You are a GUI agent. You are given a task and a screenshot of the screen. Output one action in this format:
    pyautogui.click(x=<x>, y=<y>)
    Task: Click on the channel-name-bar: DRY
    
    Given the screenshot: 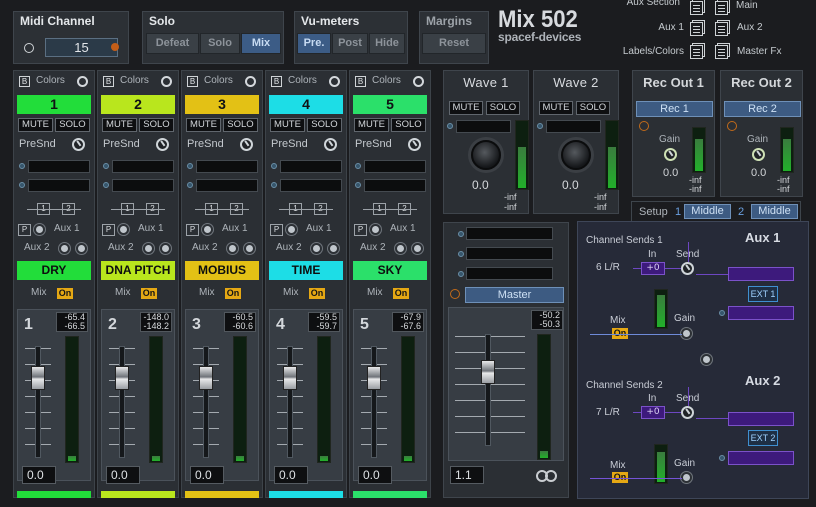 What is the action you would take?
    pyautogui.click(x=54, y=270)
    